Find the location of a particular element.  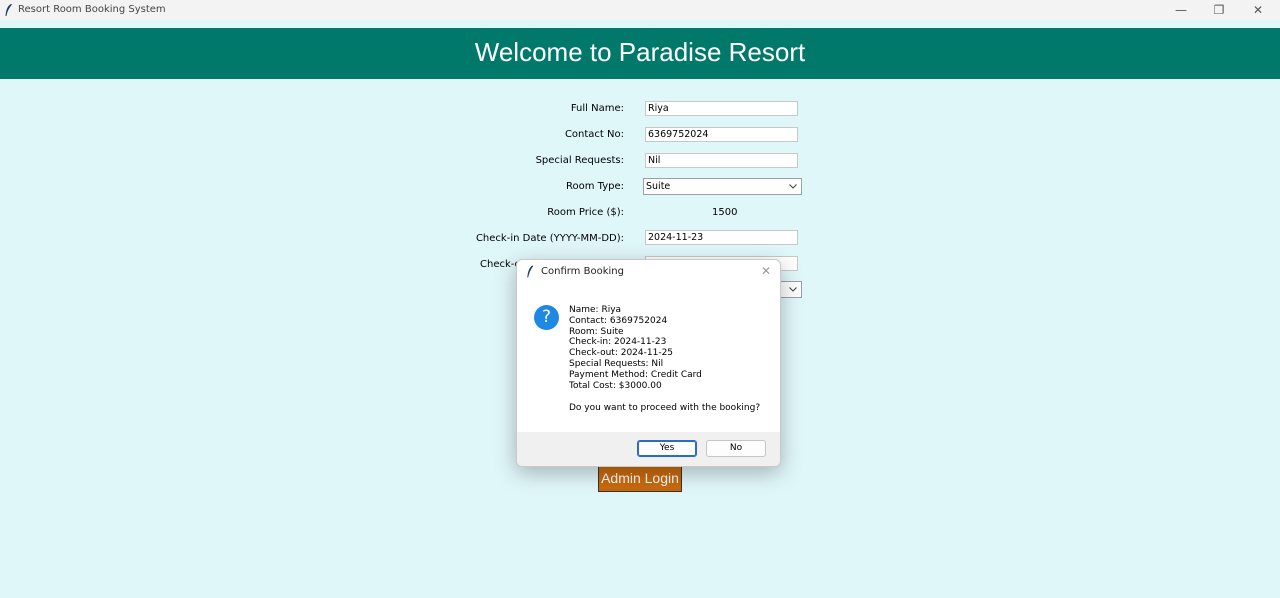

summary-line: Total Cost: $3000.00 is located at coordinates (615, 385).